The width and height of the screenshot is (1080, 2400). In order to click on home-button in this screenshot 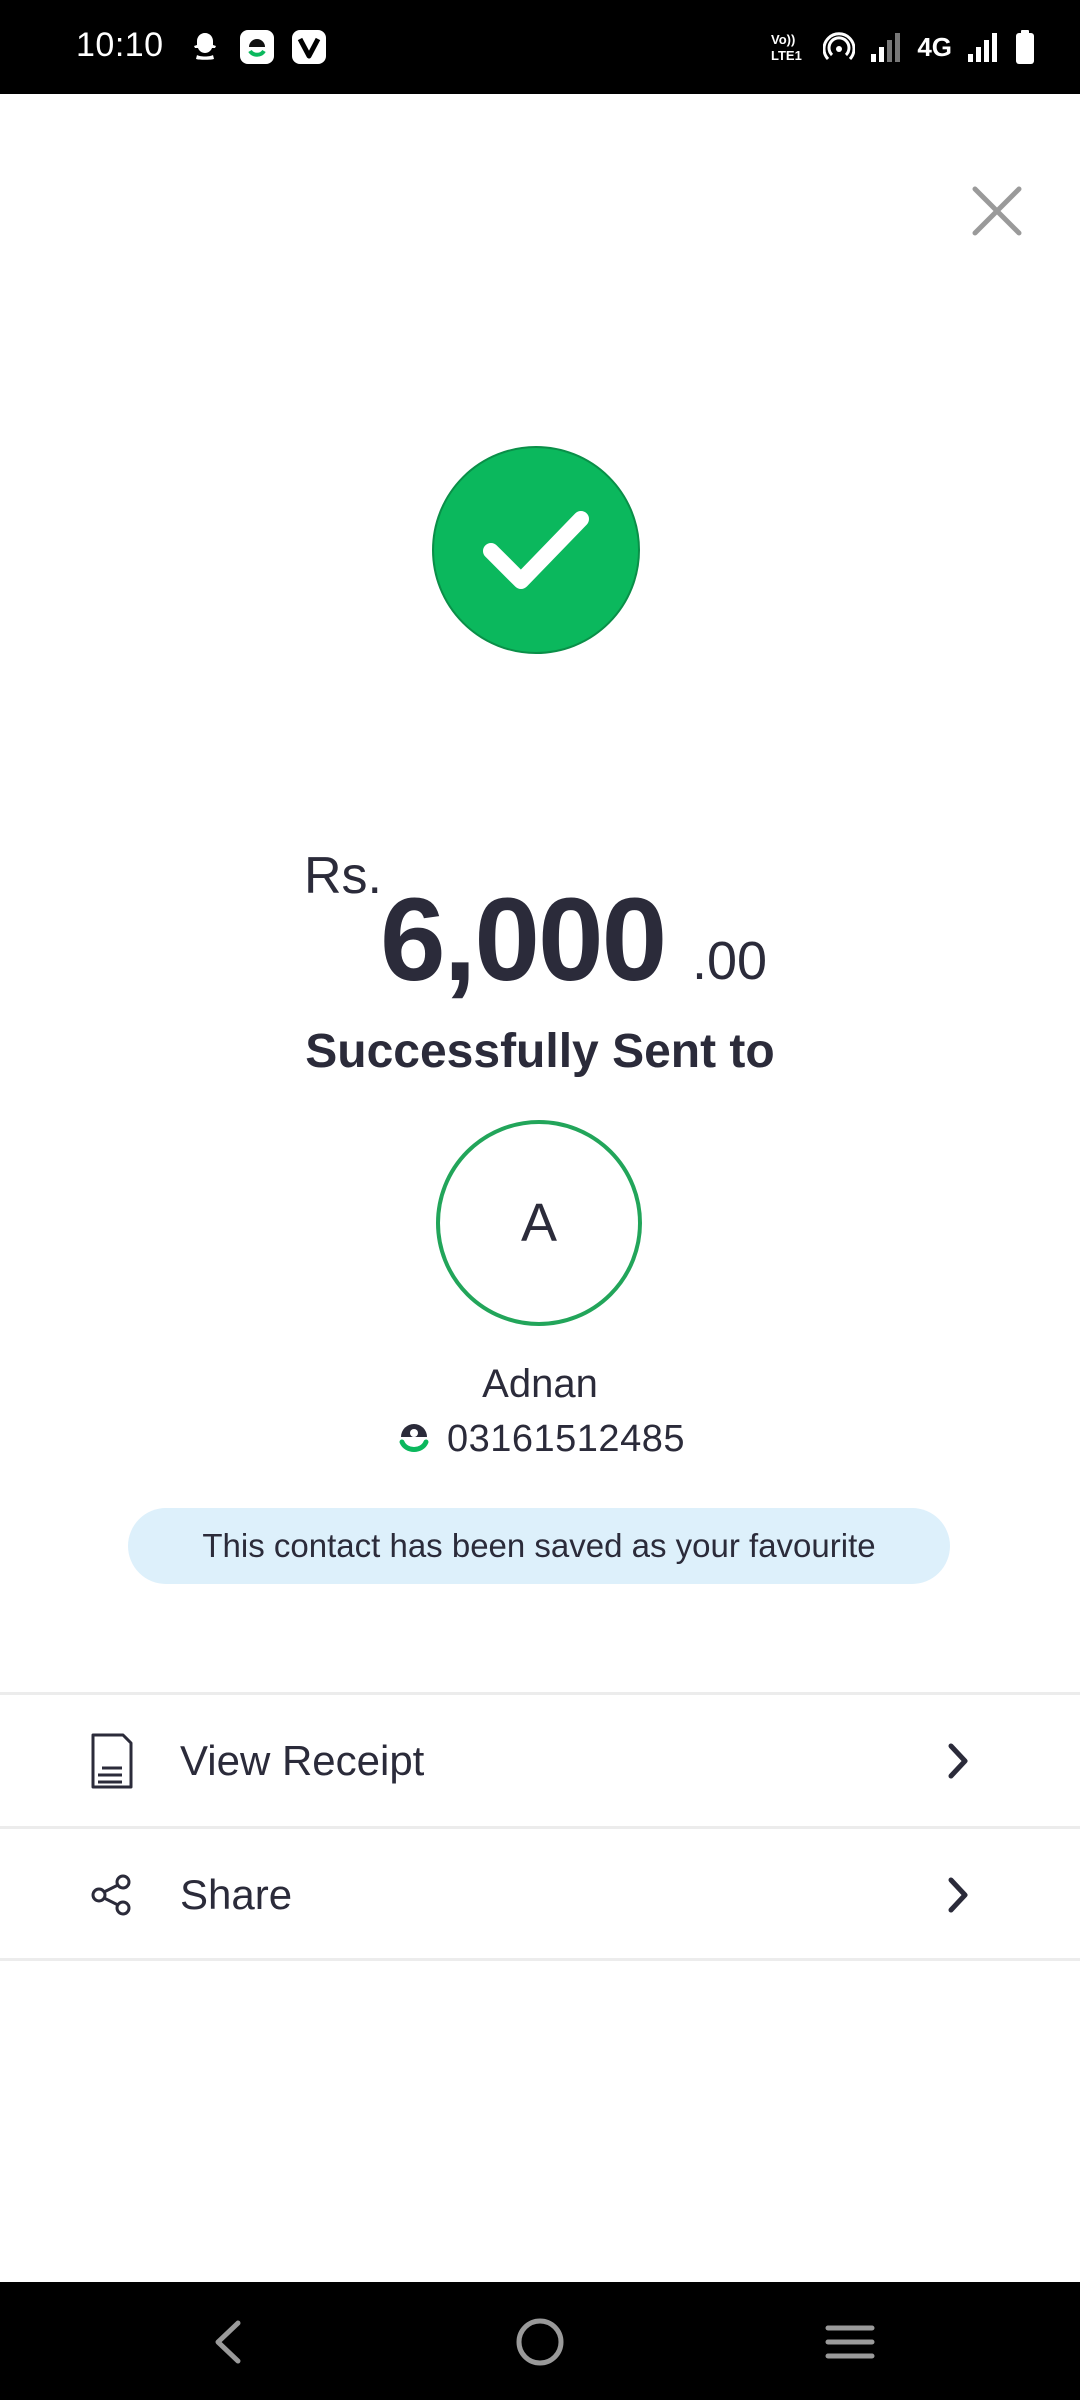, I will do `click(540, 2342)`.